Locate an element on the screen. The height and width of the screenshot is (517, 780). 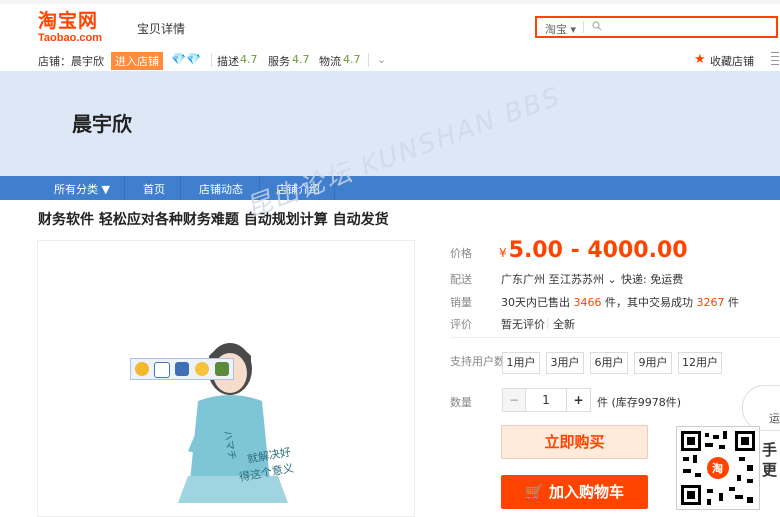
service-label: 服务 is located at coordinates (279, 61).